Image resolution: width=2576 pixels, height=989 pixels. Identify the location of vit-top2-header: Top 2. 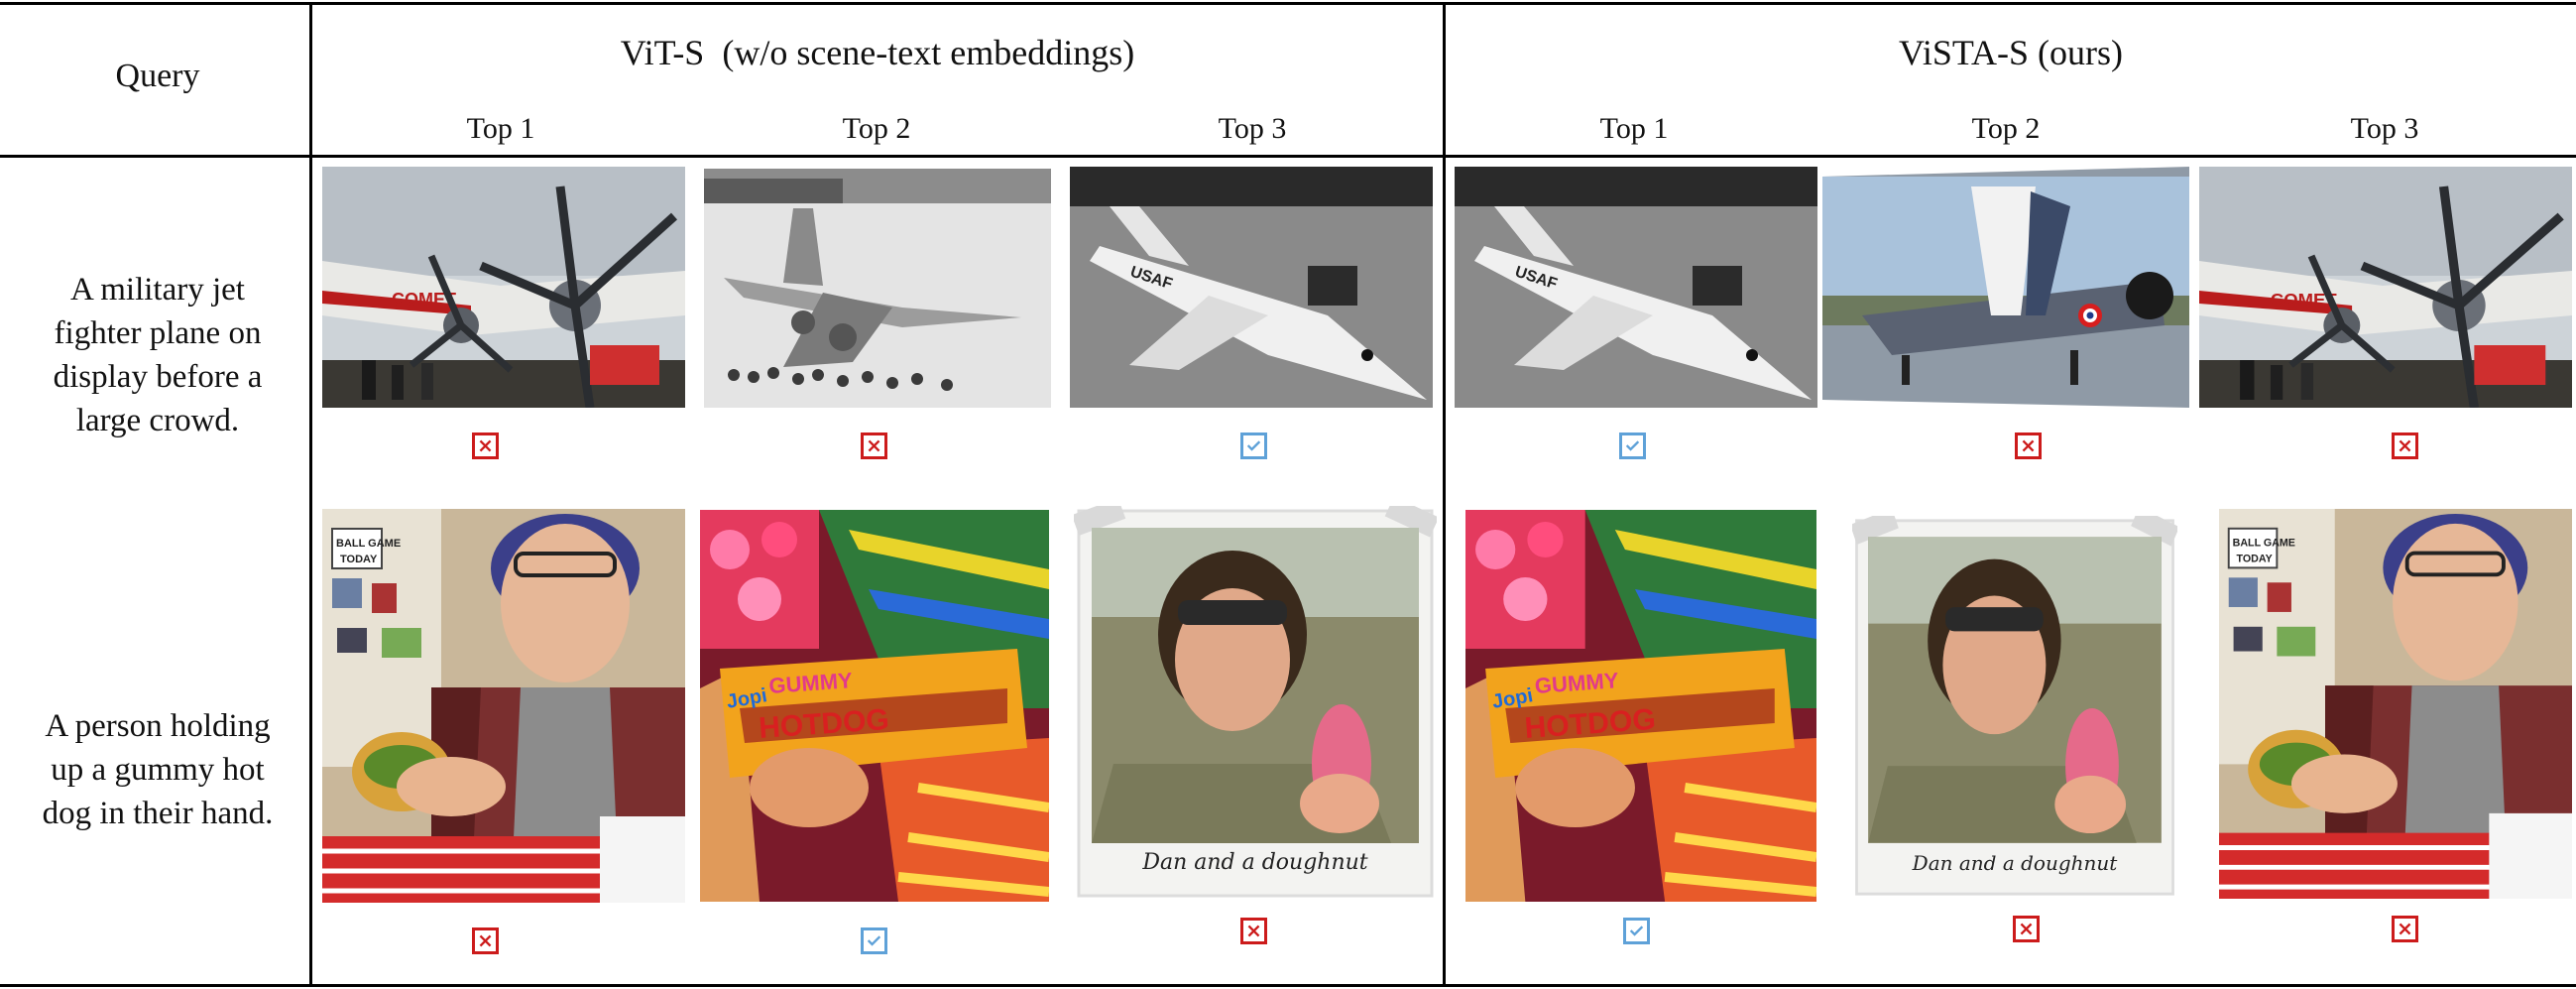
(876, 128).